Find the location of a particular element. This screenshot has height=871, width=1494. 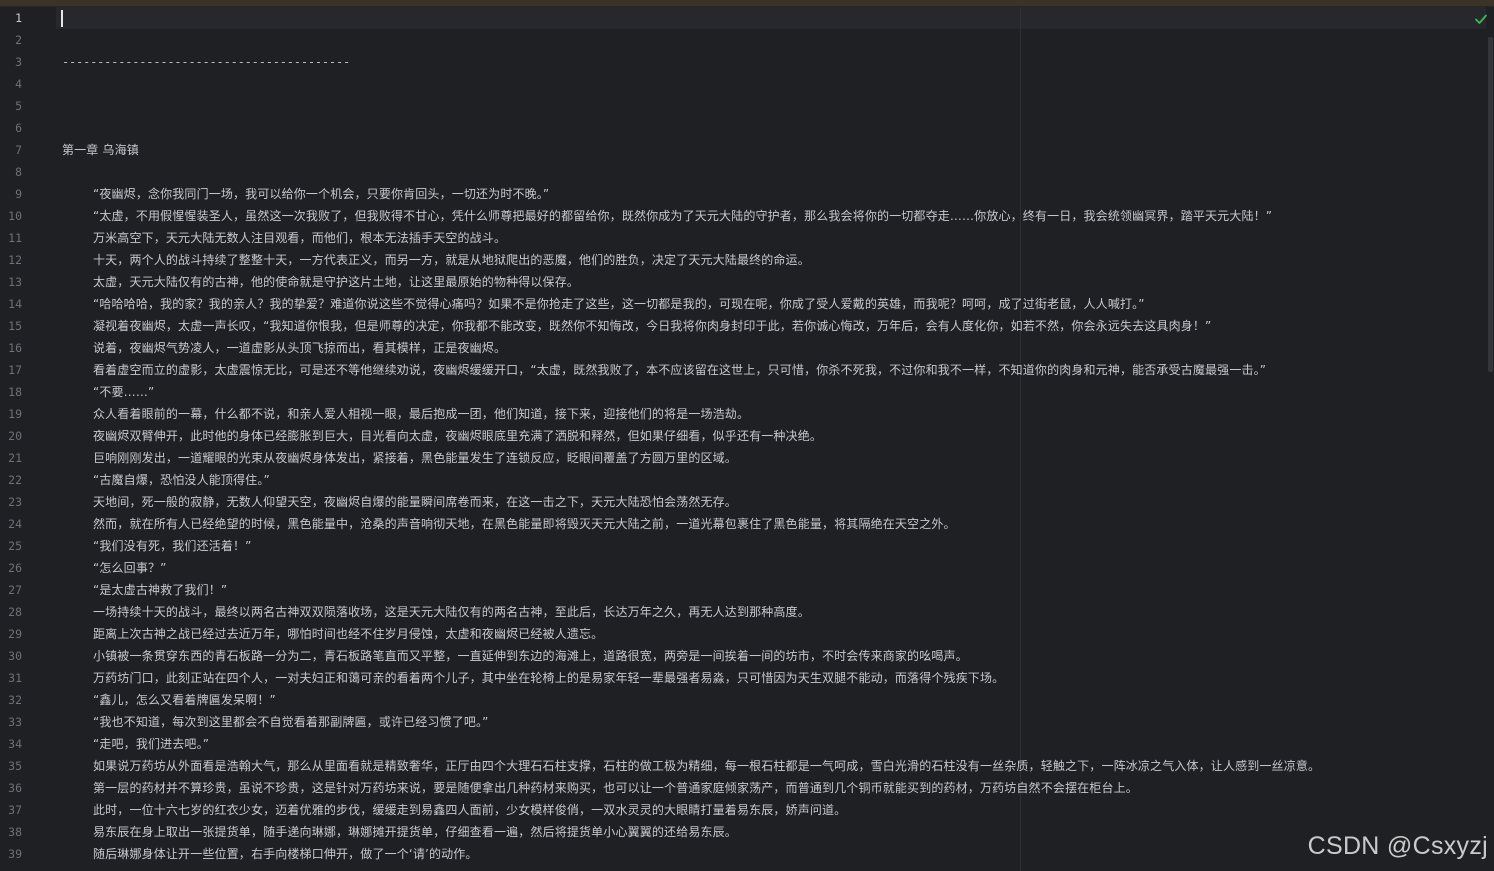

line-number: 20 is located at coordinates (15, 436).